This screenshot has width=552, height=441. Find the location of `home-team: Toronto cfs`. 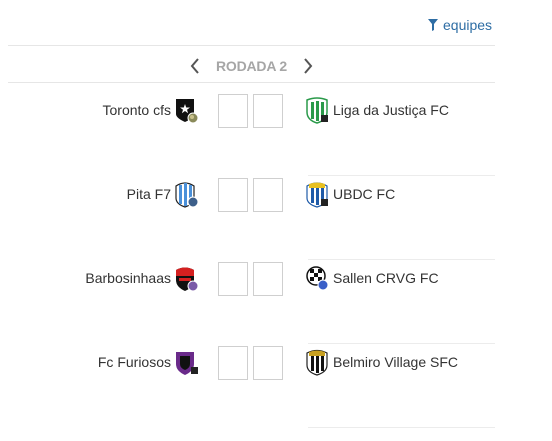

home-team: Toronto cfs is located at coordinates (151, 110).